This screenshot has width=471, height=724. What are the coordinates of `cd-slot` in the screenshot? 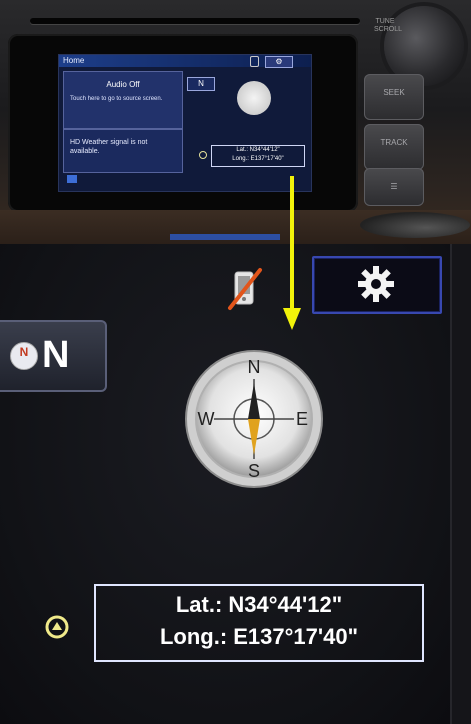 It's located at (195, 21).